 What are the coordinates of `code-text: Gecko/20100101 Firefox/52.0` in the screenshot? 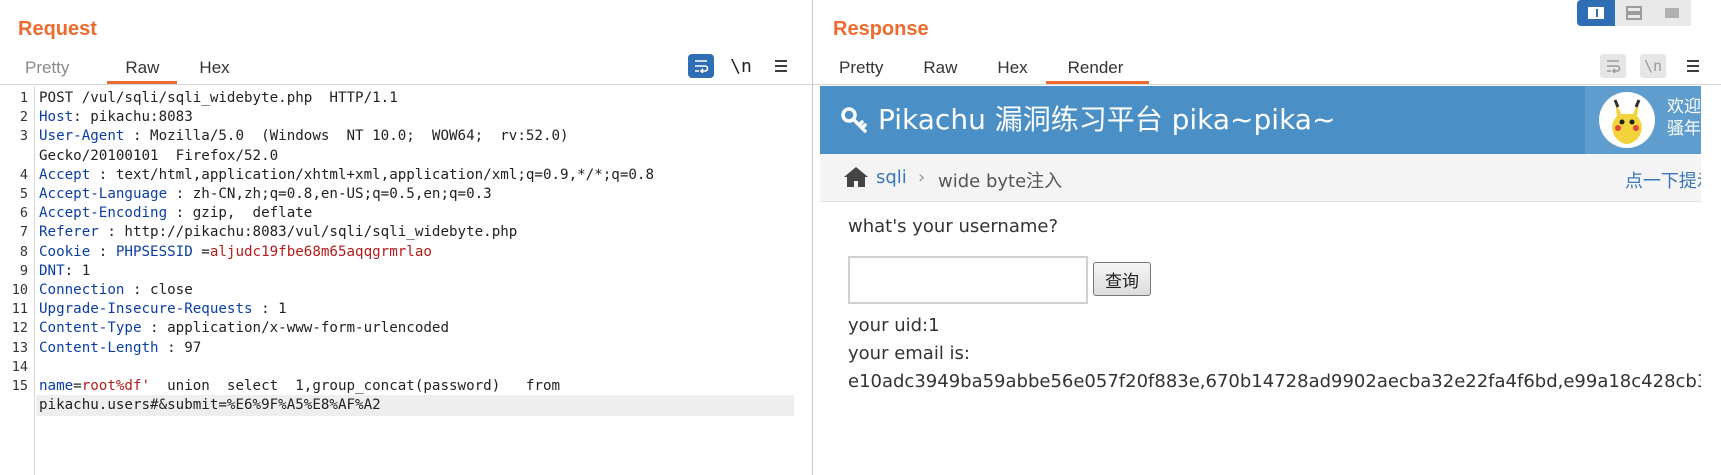 It's located at (159, 155).